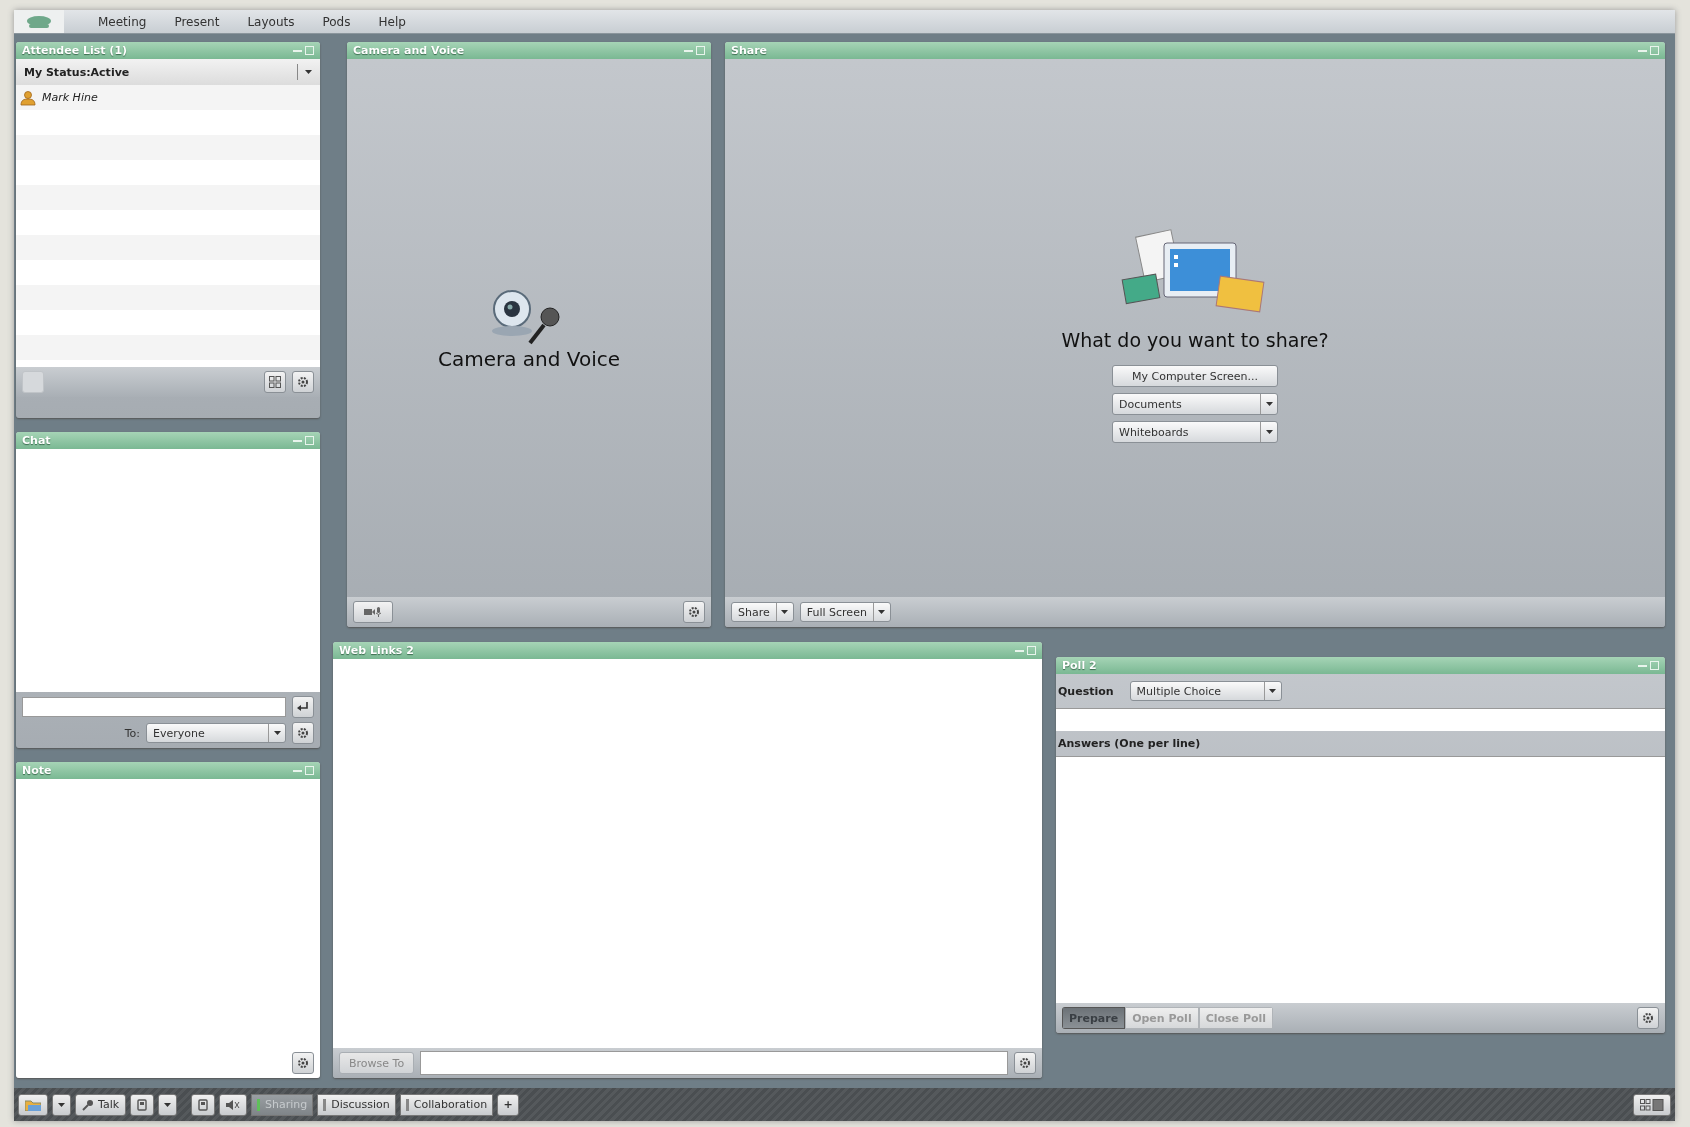  Describe the element at coordinates (88, 1104) in the screenshot. I see `microphone-icon` at that location.